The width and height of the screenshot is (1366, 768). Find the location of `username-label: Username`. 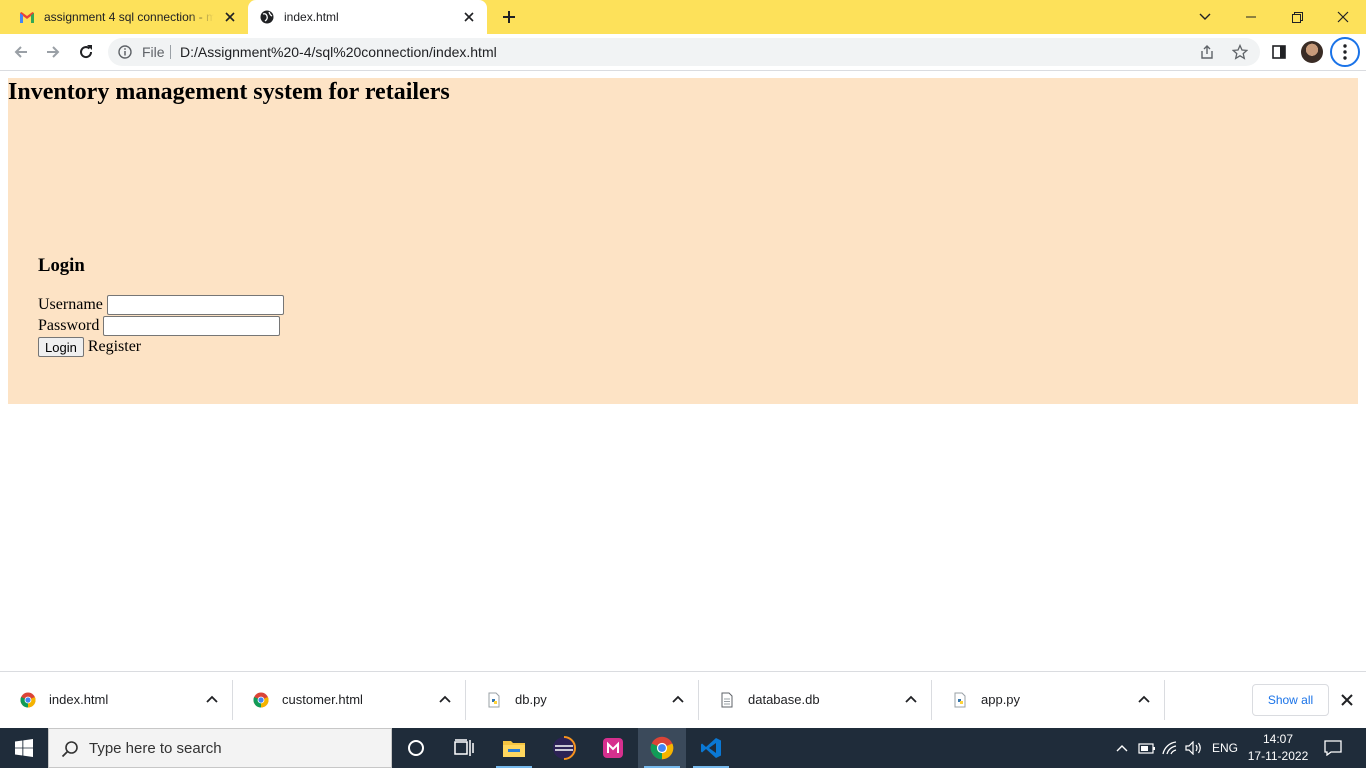

username-label: Username is located at coordinates (70, 304).